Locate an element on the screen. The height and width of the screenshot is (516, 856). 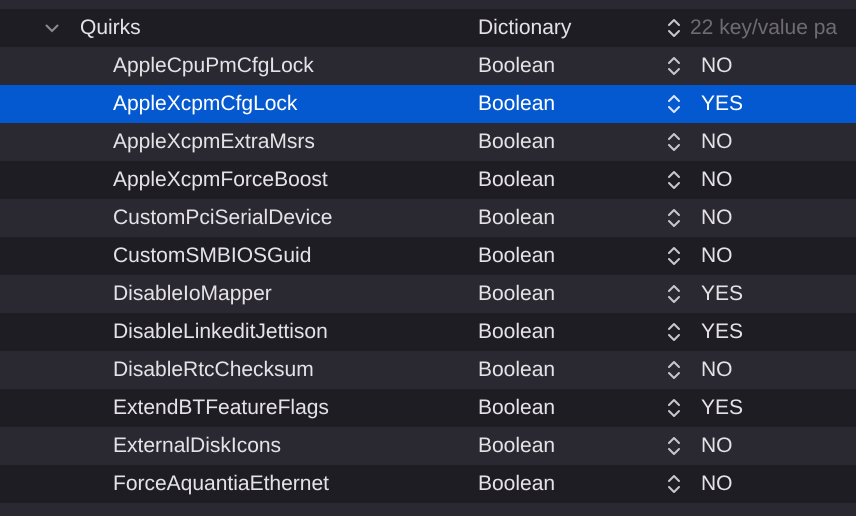
outline-row: AppleCpuPmCfgLock Boolean NO is located at coordinates (428, 66).